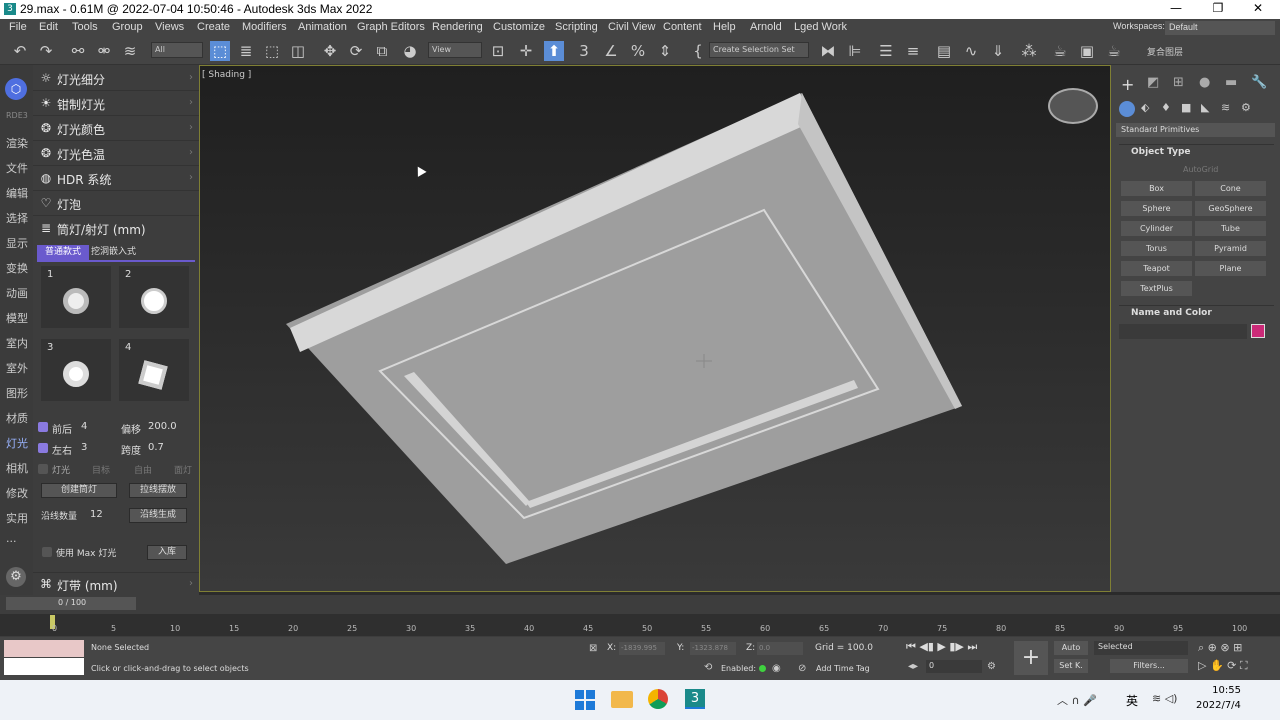 Image resolution: width=1280 pixels, height=720 pixels. I want to click on chrome-icon, so click(658, 699).